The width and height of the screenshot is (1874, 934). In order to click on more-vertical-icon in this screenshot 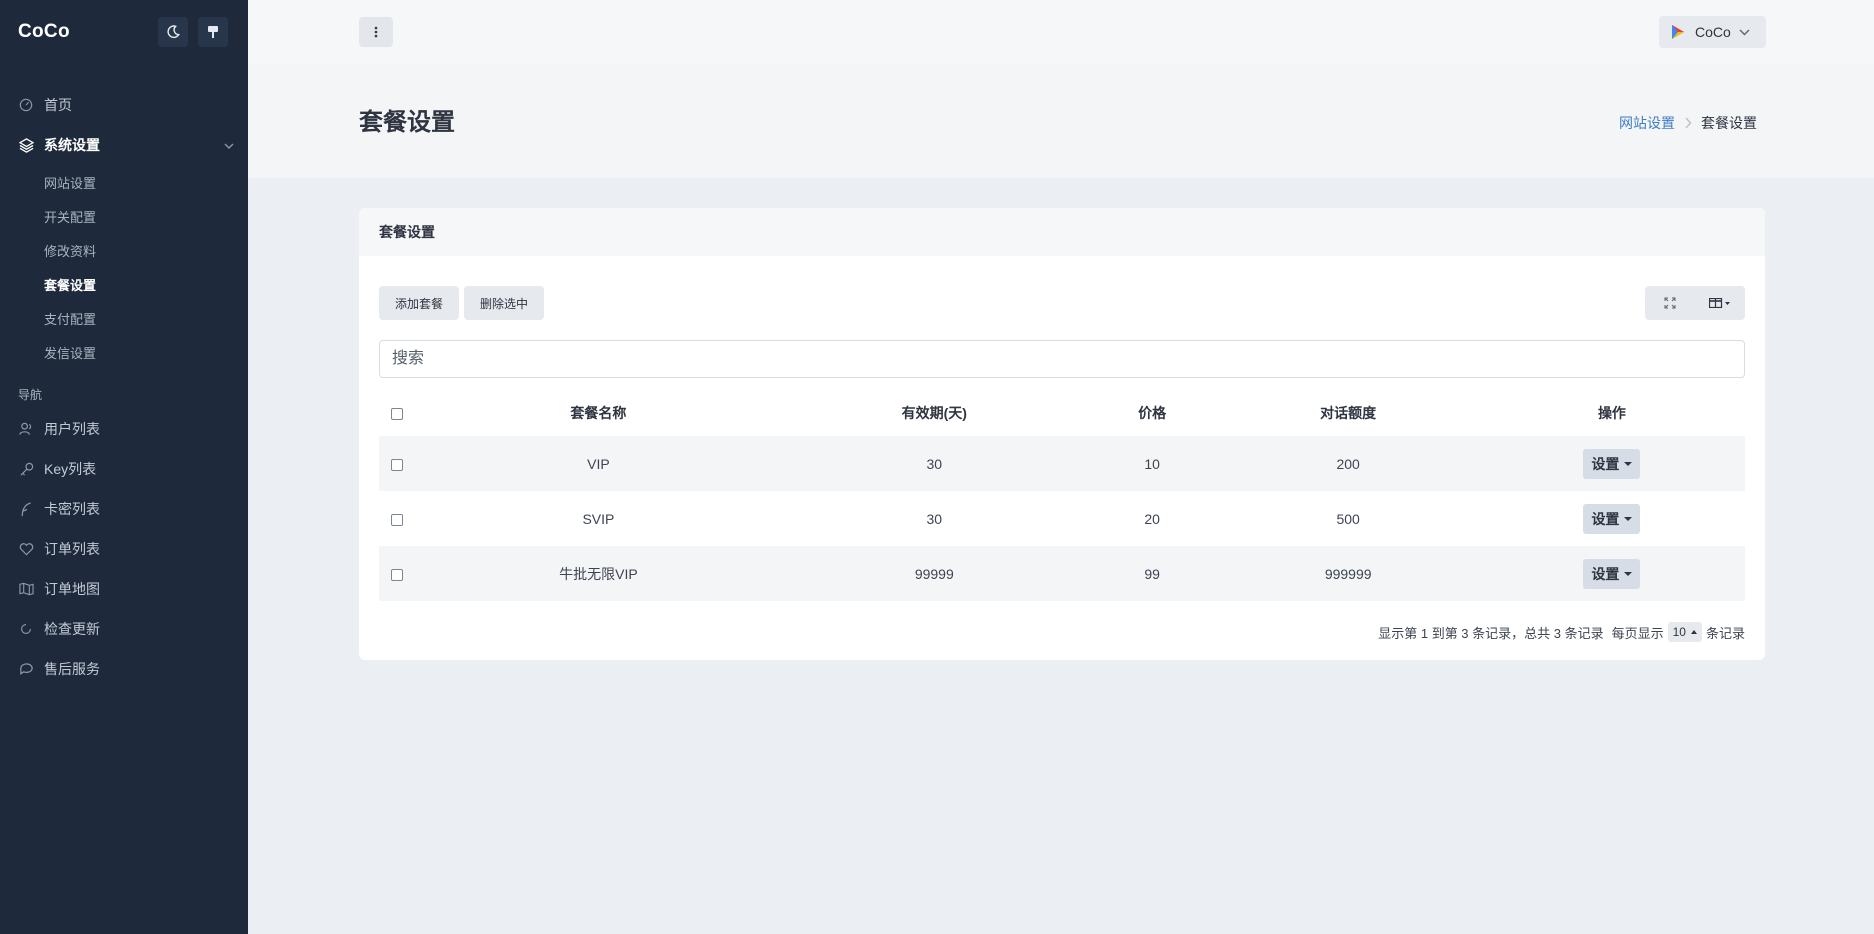, I will do `click(376, 32)`.